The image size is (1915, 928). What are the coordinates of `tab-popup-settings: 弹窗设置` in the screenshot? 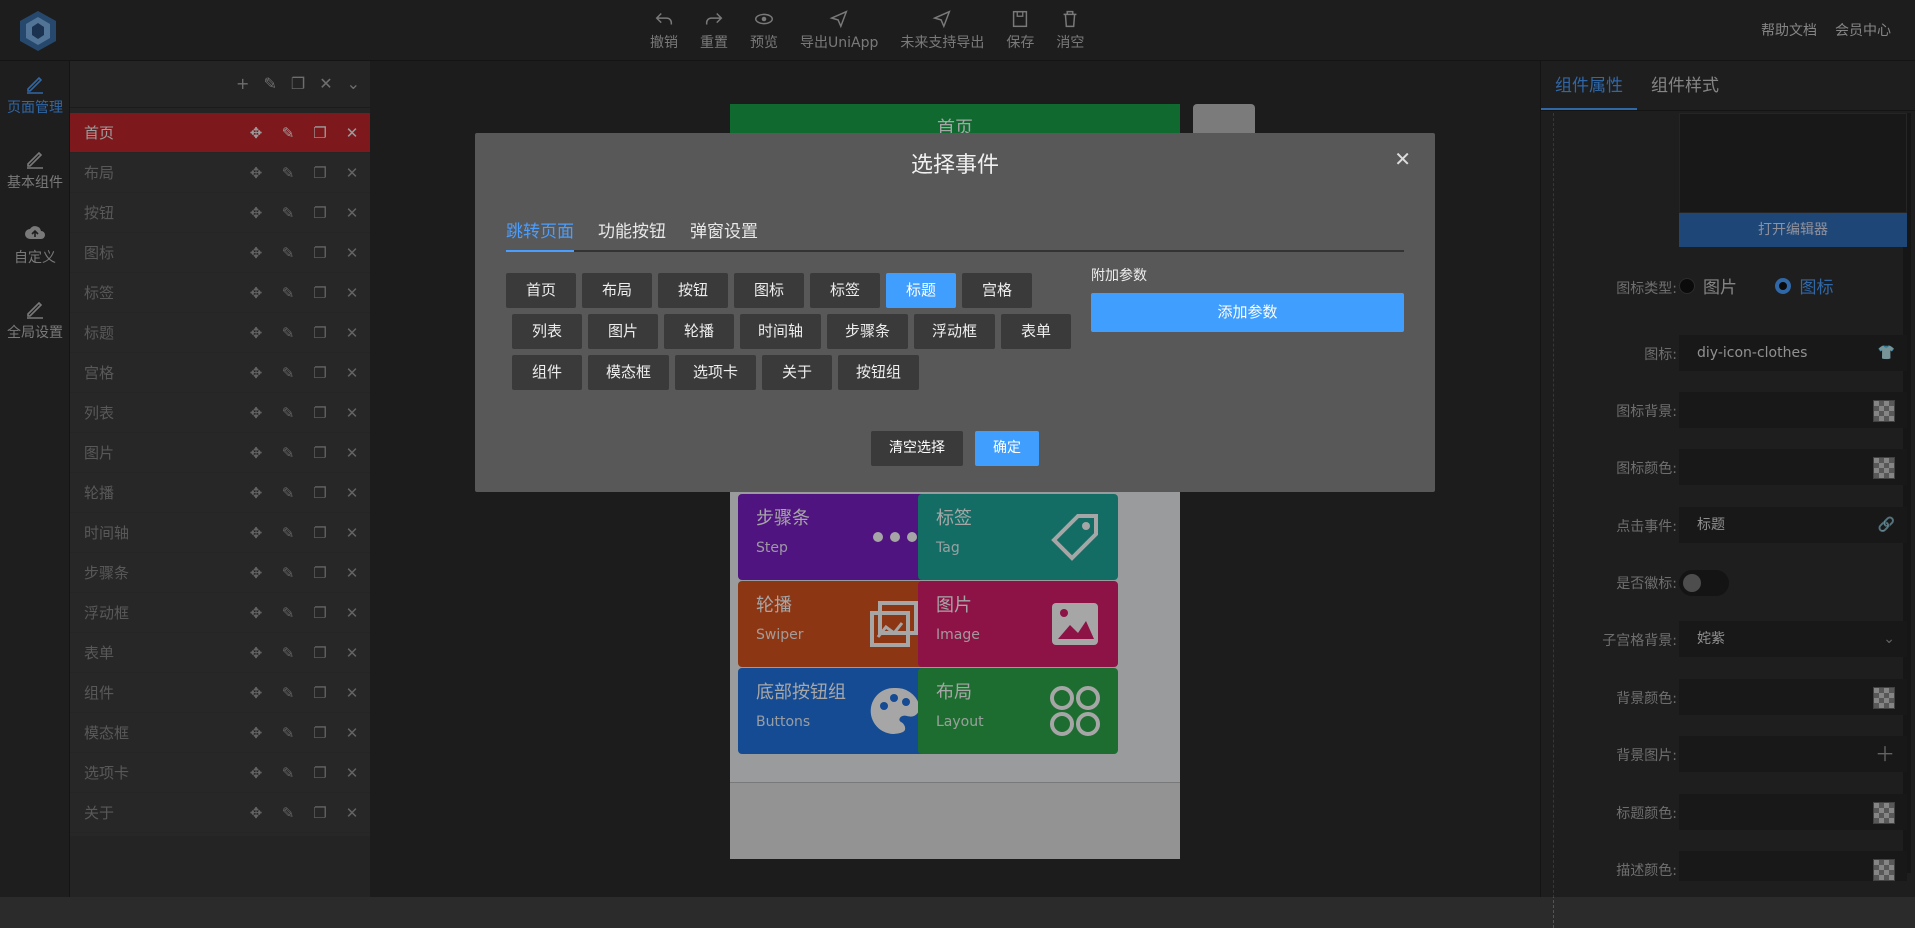 It's located at (724, 233).